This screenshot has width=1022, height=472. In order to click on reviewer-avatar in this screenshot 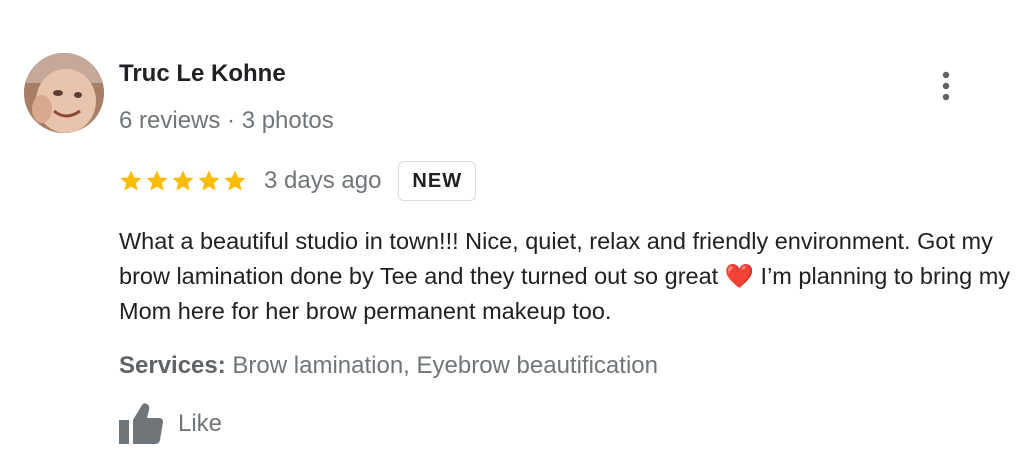, I will do `click(64, 93)`.